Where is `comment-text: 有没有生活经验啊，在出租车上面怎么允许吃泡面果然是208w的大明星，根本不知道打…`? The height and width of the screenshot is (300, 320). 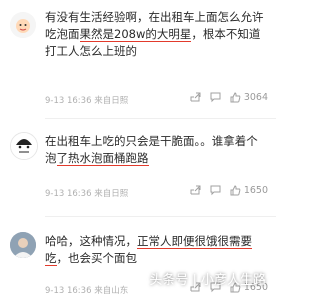
comment-text: 有没有生活经验啊，在出租车上面怎么允许吃泡面果然是208w的大明星，根本不知道打… is located at coordinates (156, 34).